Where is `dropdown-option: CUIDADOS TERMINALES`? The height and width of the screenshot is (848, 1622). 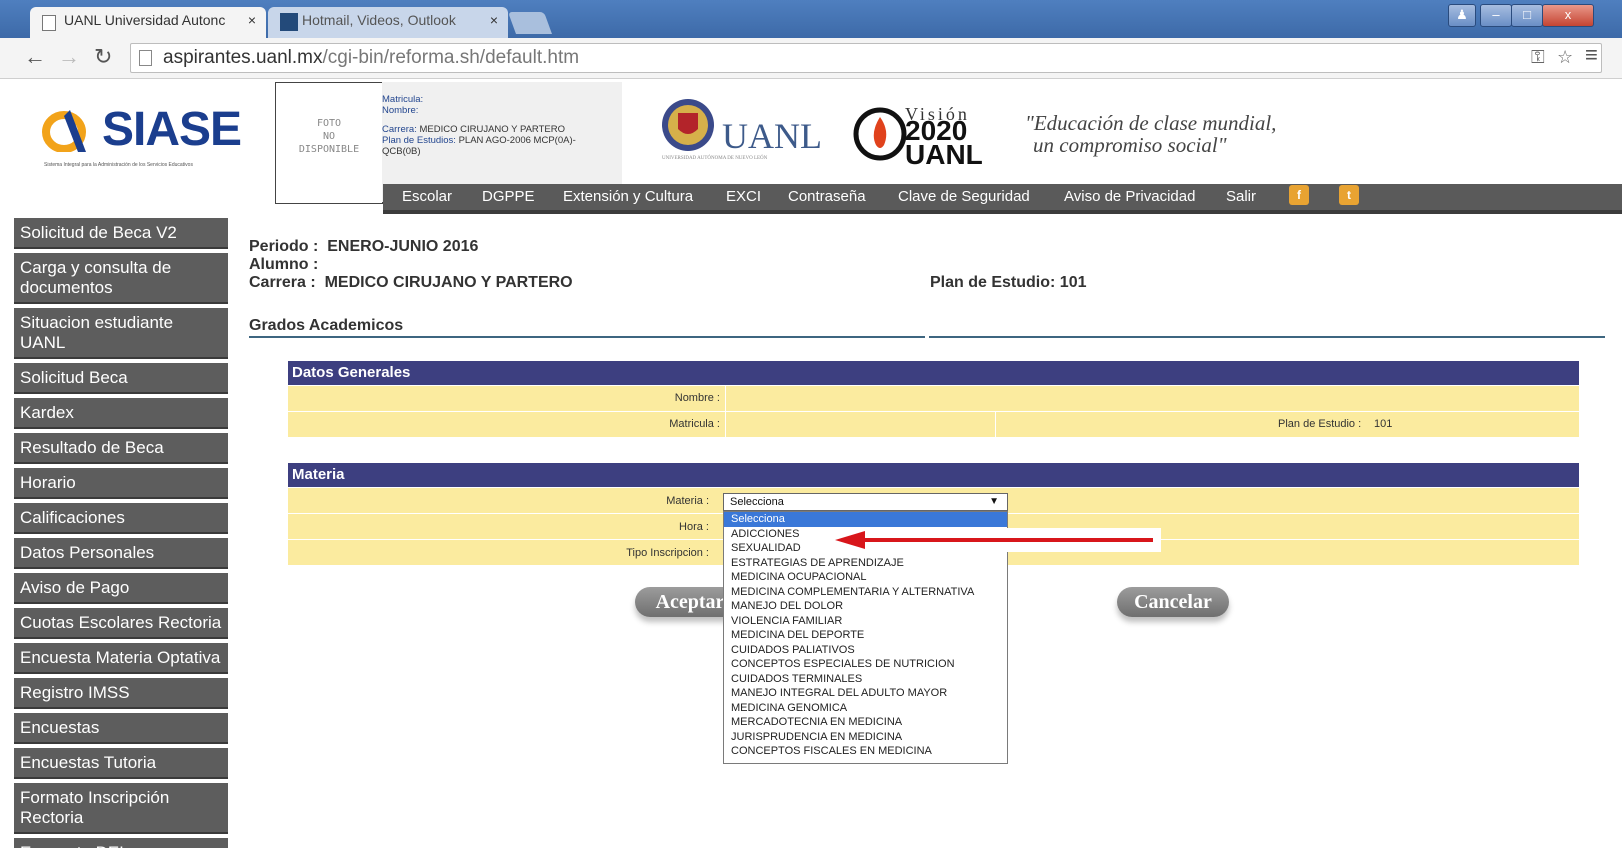
dropdown-option: CUIDADOS TERMINALES is located at coordinates (865, 679).